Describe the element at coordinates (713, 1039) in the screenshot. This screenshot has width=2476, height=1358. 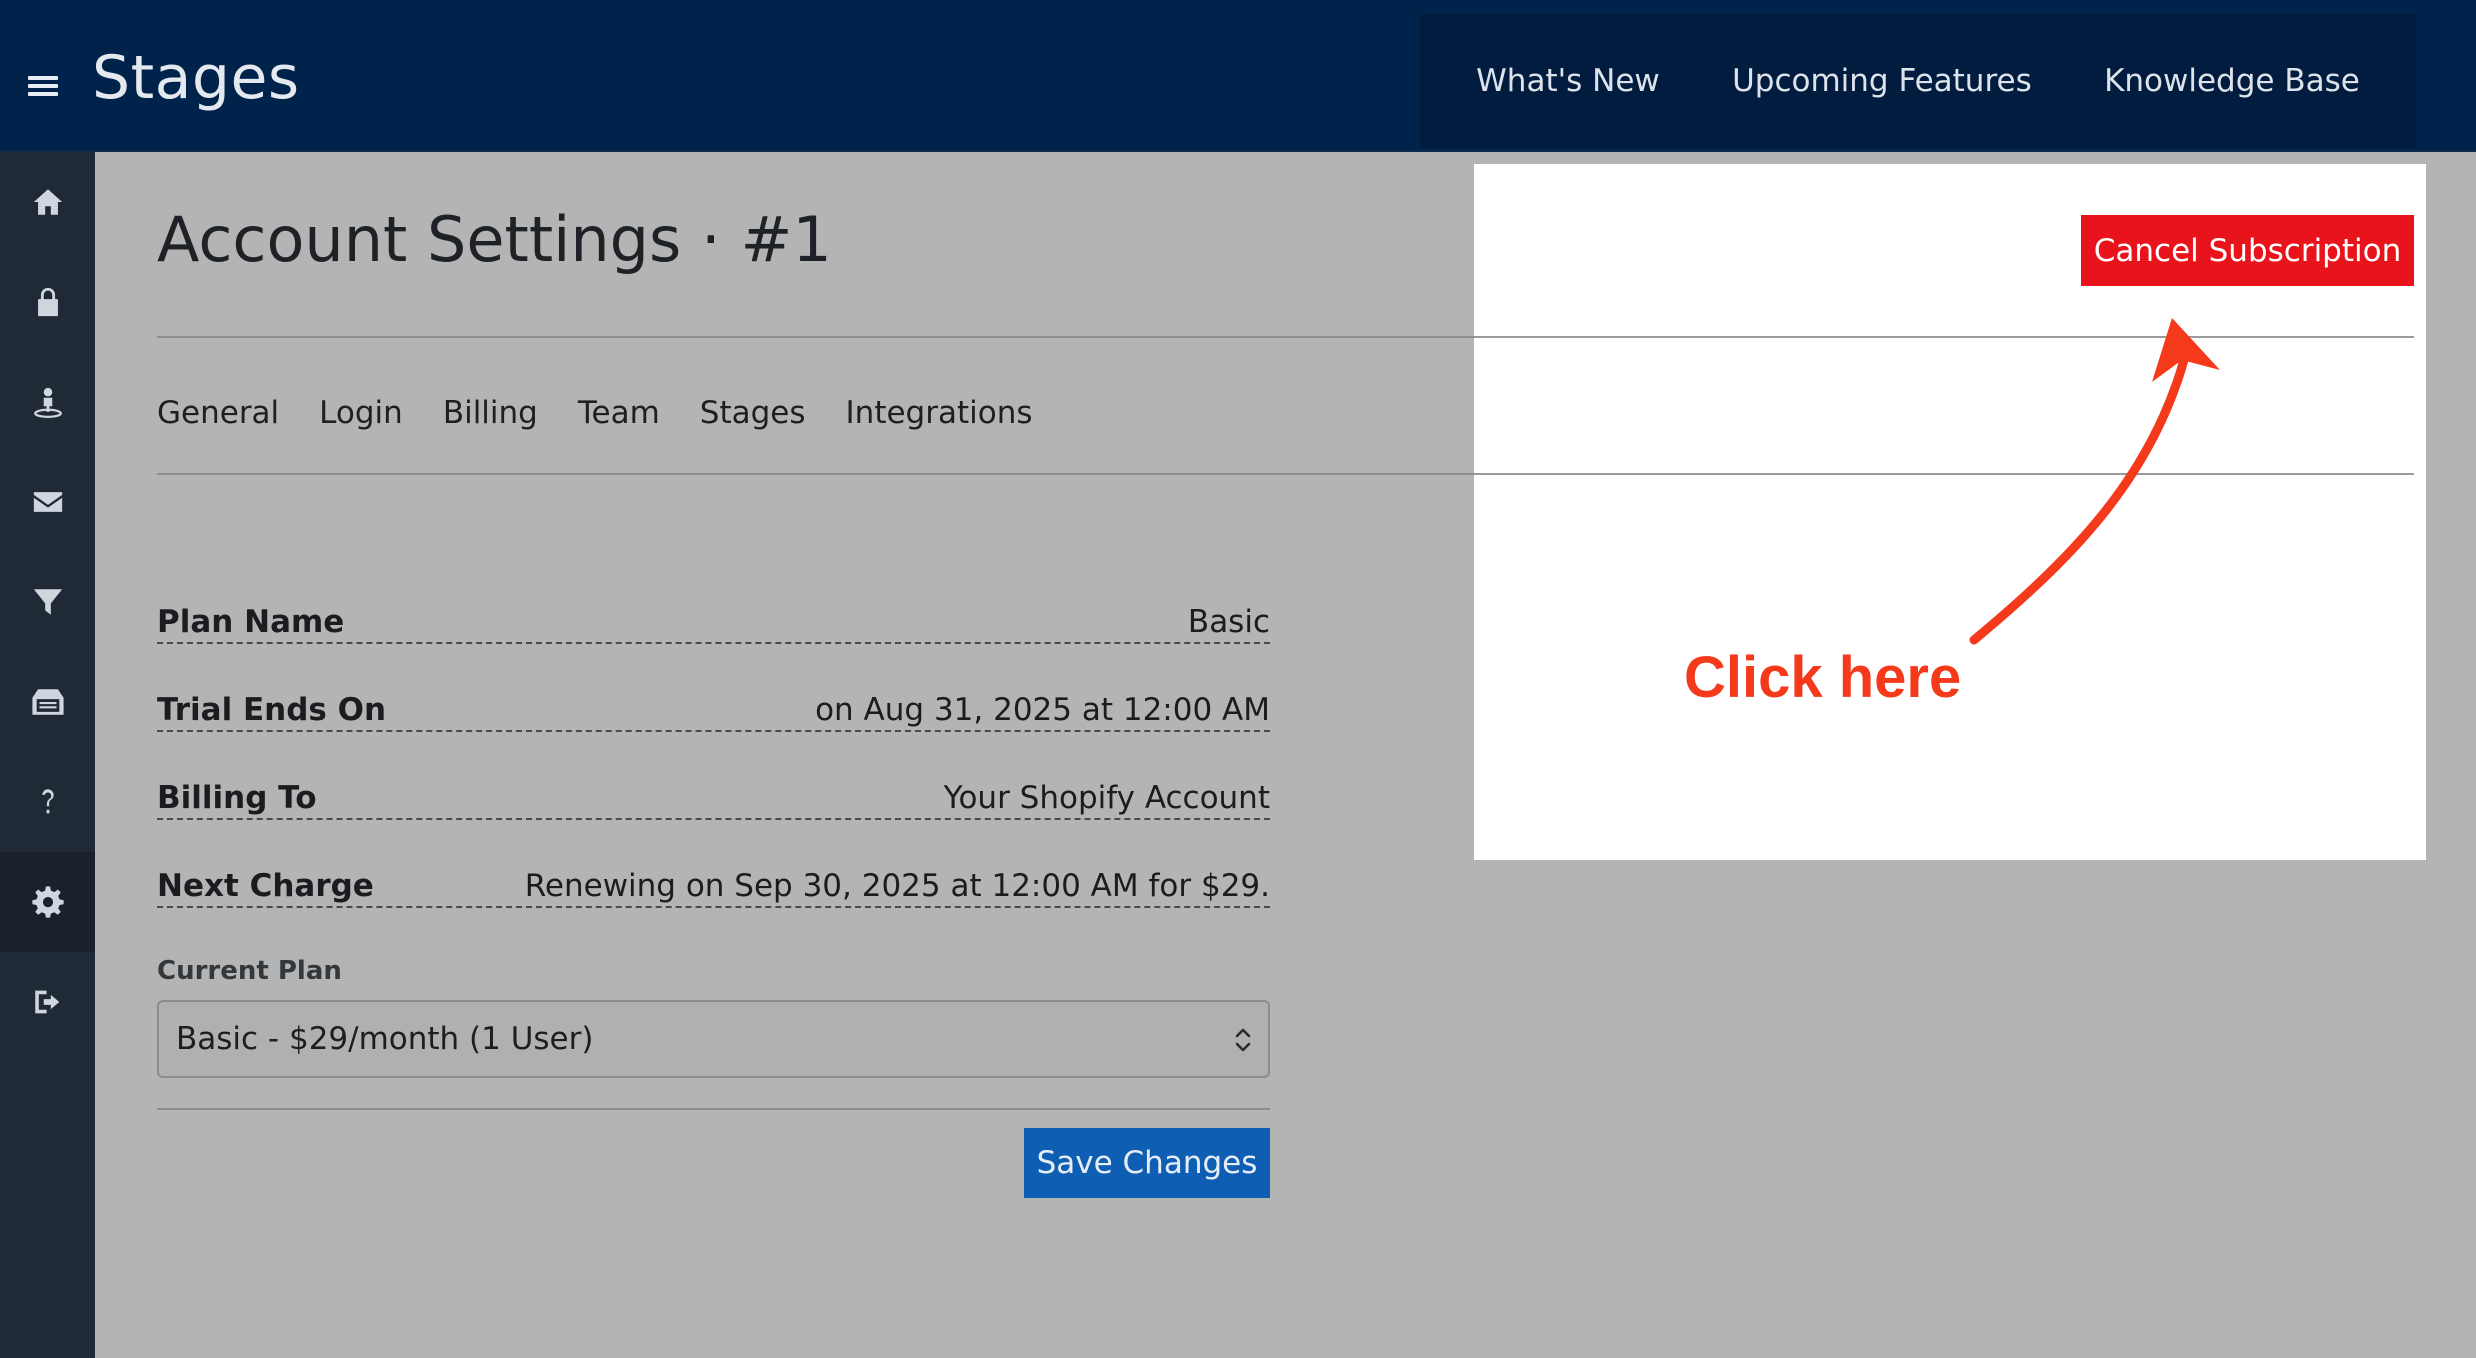
I see `current-plan-select: Basic - $29/month (1 User)` at that location.